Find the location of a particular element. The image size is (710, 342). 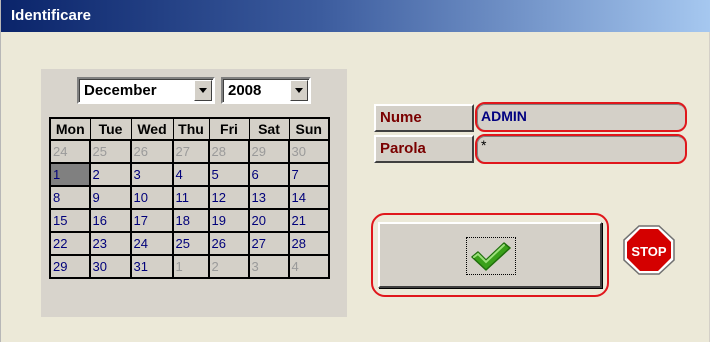

stop-sign-text: STOP is located at coordinates (648, 251).